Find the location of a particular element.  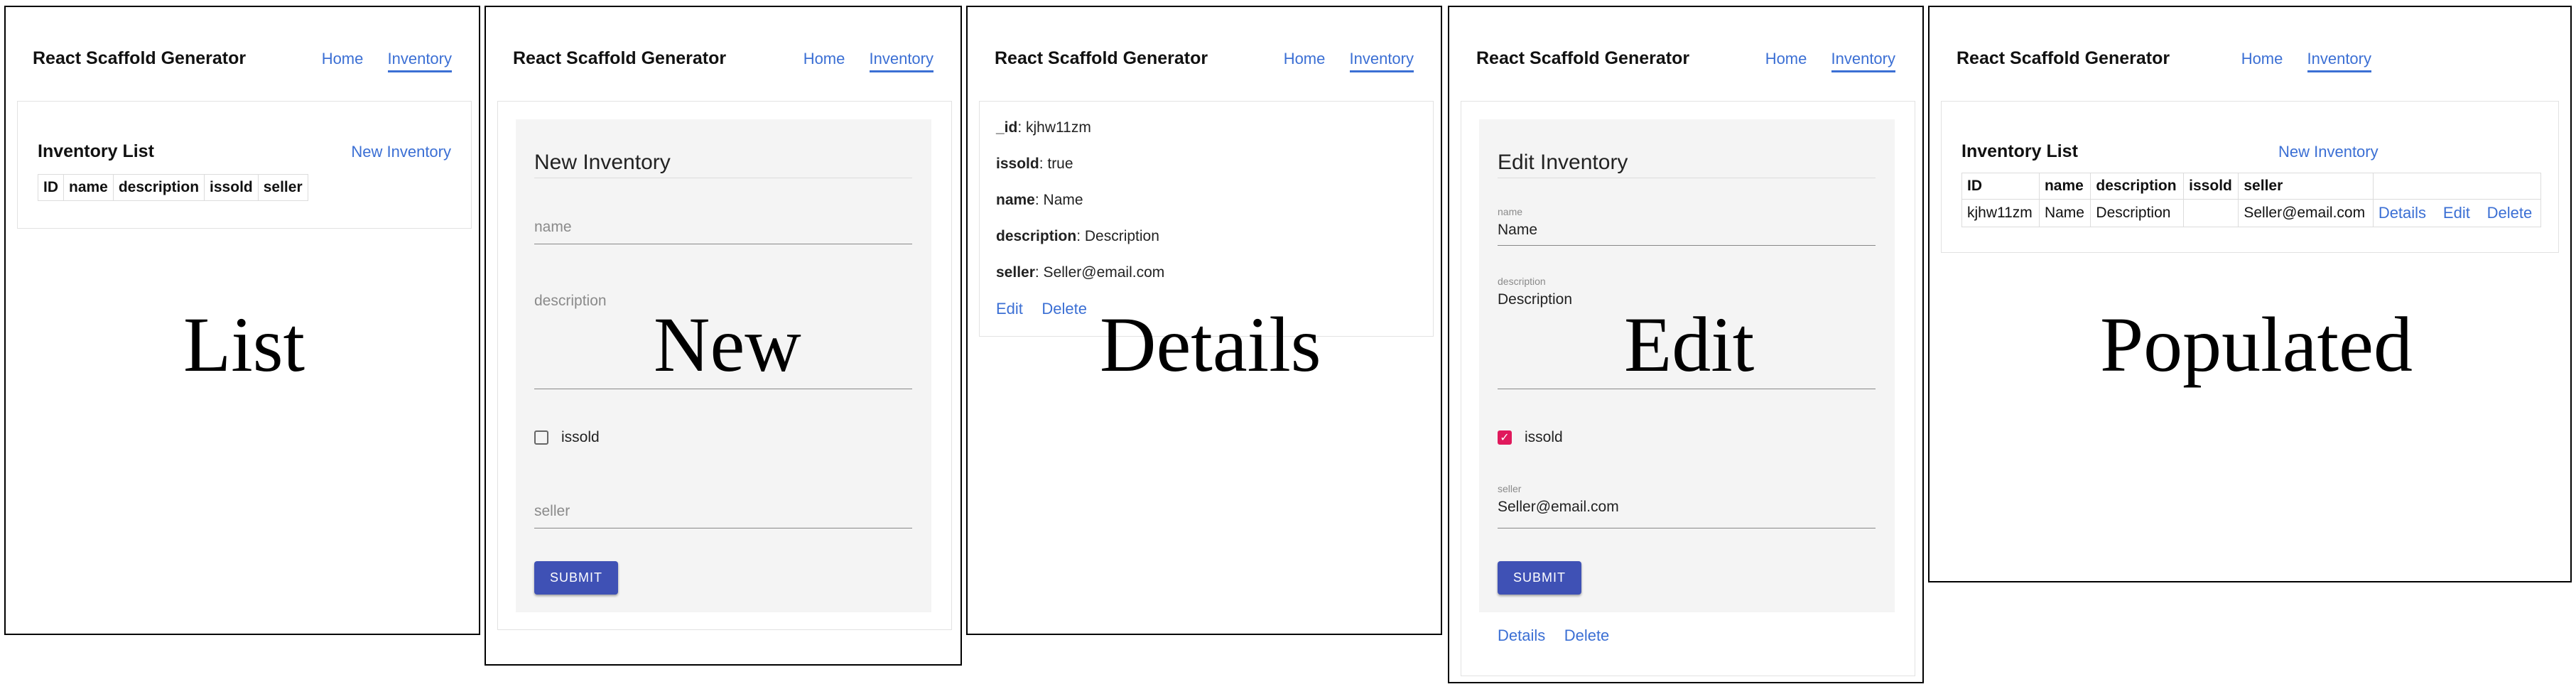

detail-issold: issold: true is located at coordinates (1034, 164).